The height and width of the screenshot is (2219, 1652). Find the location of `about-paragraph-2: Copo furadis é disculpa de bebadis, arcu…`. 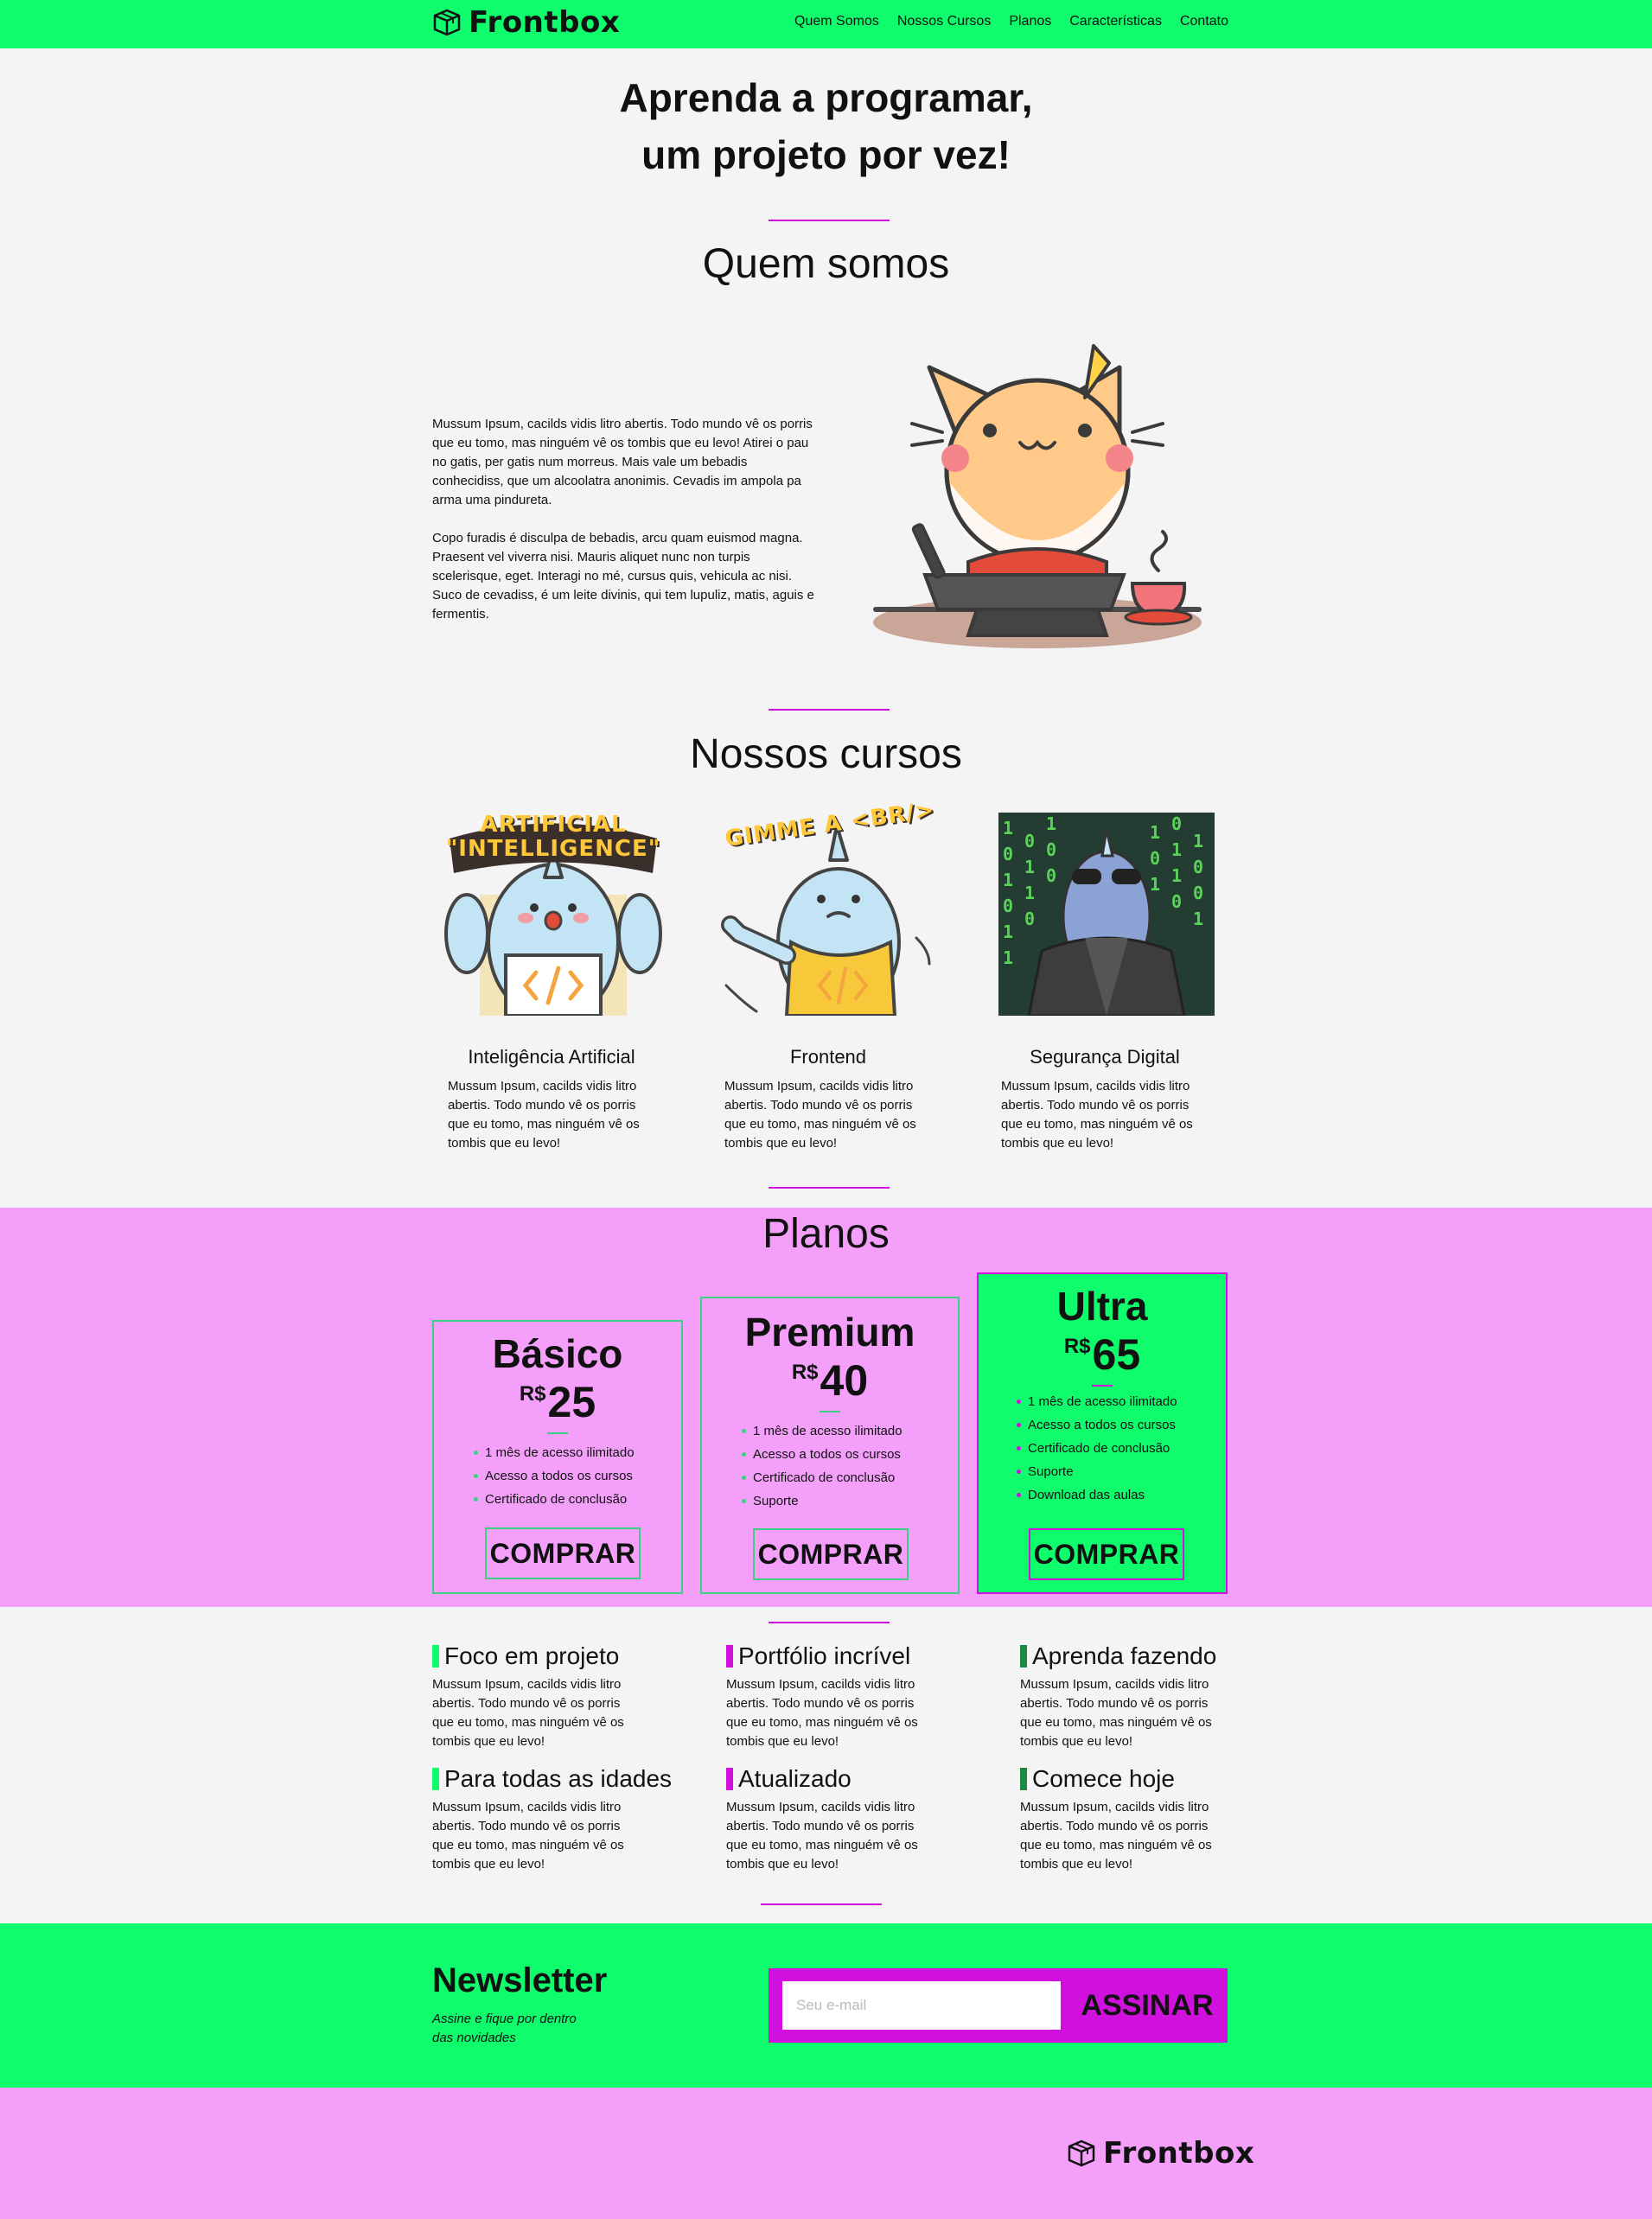

about-paragraph-2: Copo furadis é disculpa de bebadis, arcu… is located at coordinates (623, 577).